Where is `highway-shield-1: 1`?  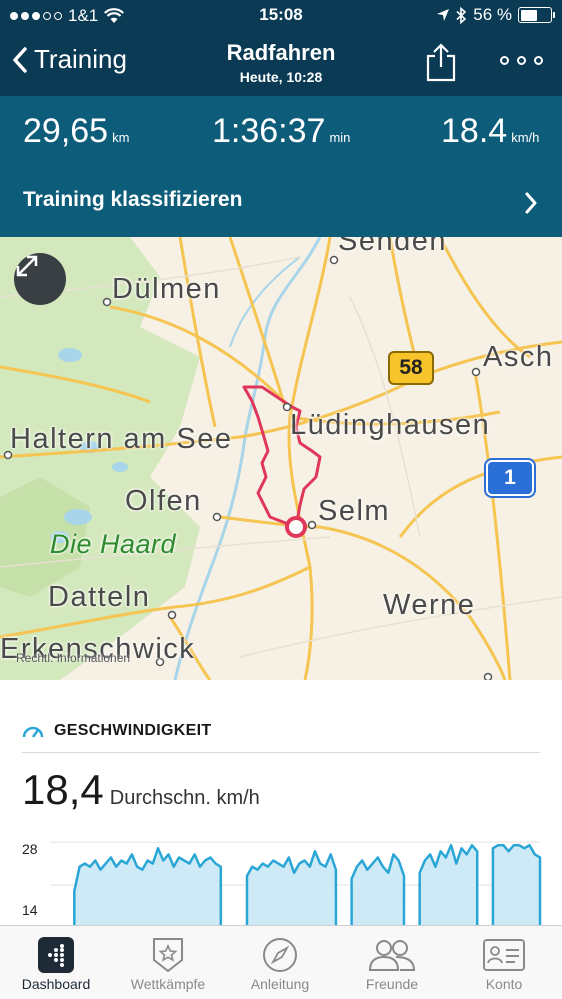 highway-shield-1: 1 is located at coordinates (510, 478).